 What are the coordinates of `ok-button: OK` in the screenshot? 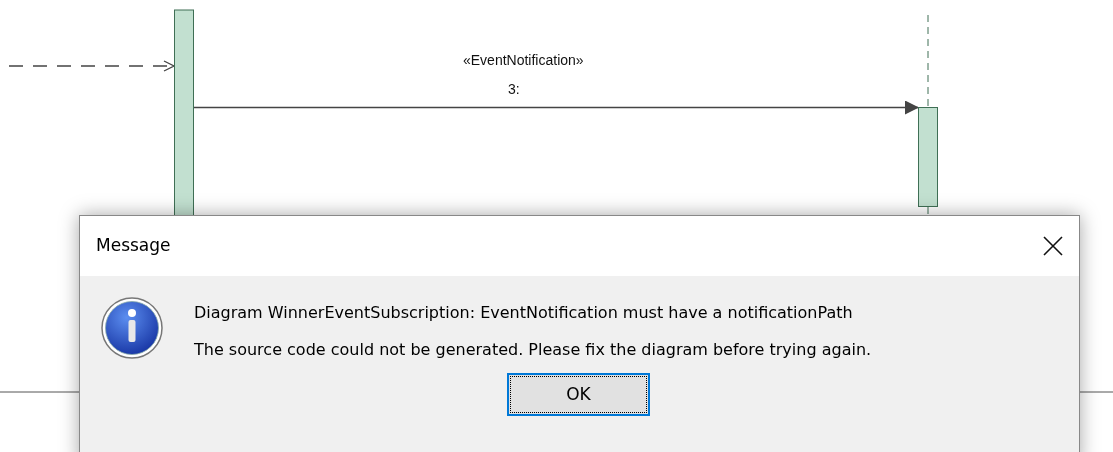 It's located at (578, 394).